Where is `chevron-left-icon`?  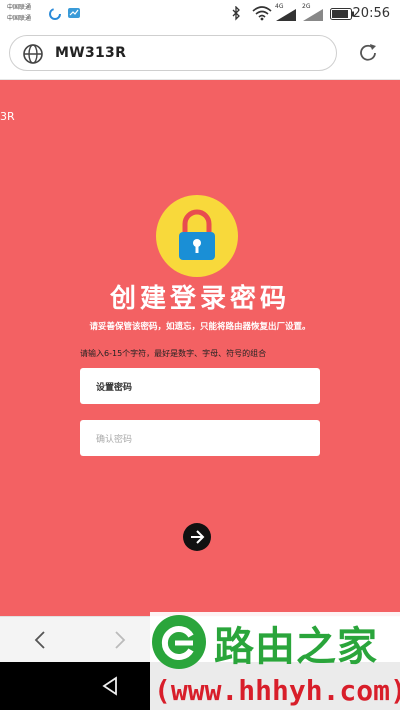
chevron-left-icon is located at coordinates (40, 640).